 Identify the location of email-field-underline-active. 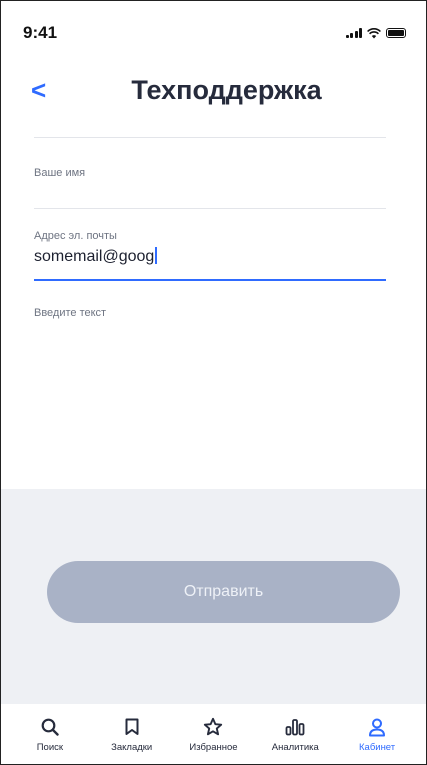
(210, 280).